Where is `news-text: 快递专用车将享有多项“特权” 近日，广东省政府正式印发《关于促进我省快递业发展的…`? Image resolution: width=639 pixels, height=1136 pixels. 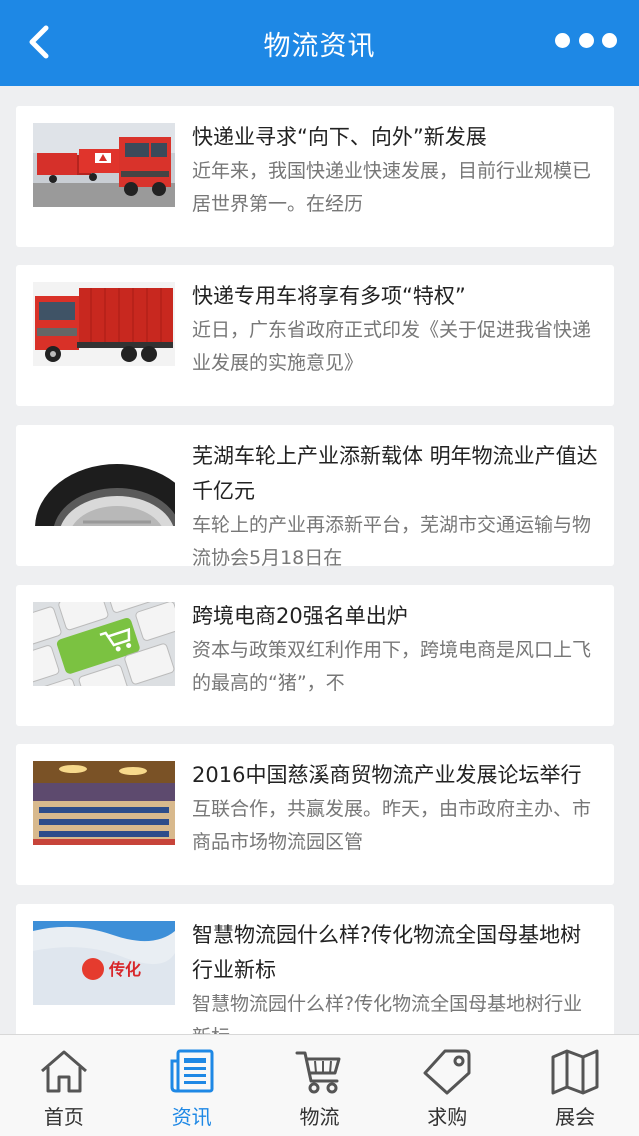
news-text: 快递专用车将享有多项“特权” 近日，广东省政府正式印发《关于促进我省快递业发展的… is located at coordinates (396, 342).